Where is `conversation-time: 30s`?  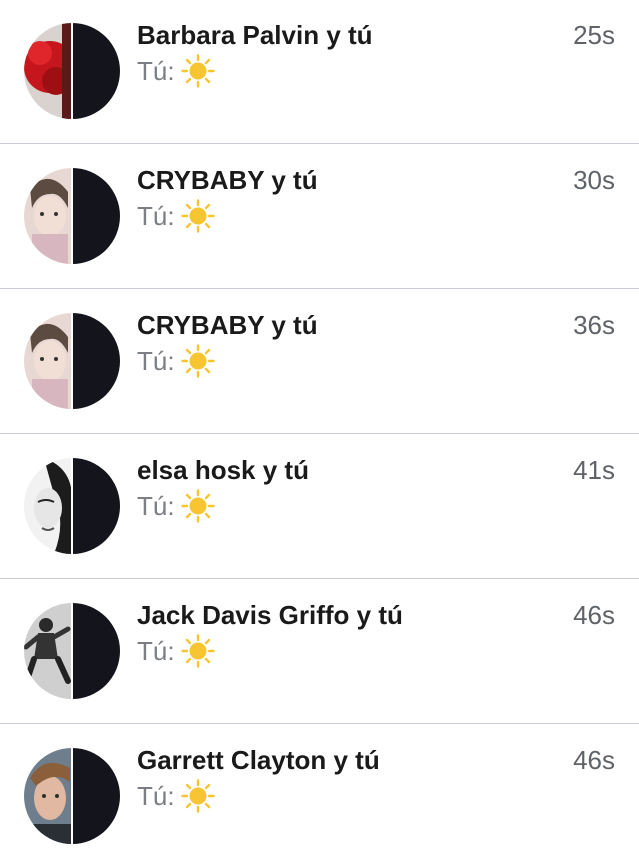 conversation-time: 30s is located at coordinates (594, 180).